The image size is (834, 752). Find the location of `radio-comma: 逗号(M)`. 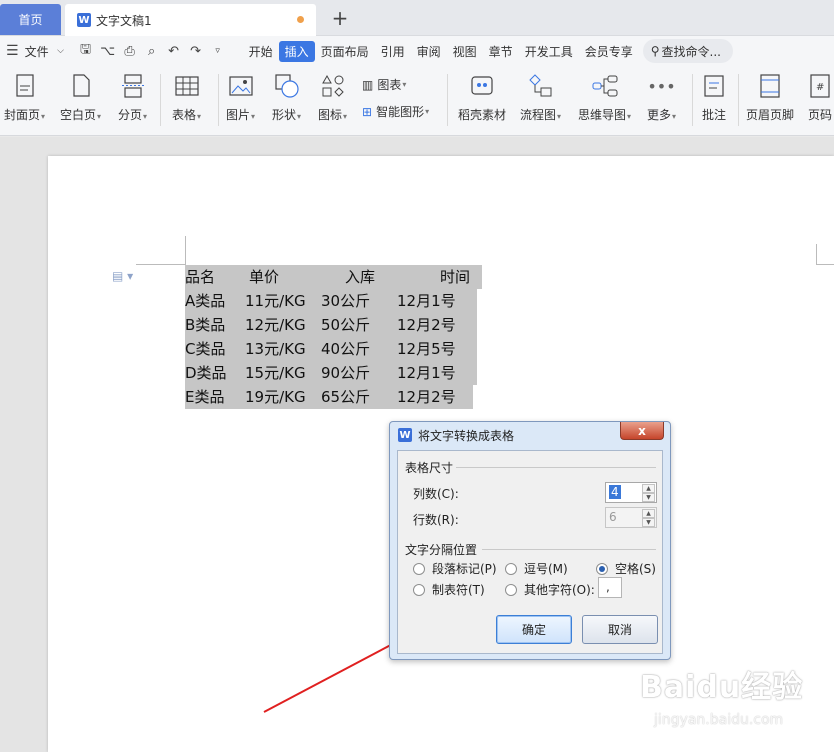

radio-comma: 逗号(M) is located at coordinates (536, 568).